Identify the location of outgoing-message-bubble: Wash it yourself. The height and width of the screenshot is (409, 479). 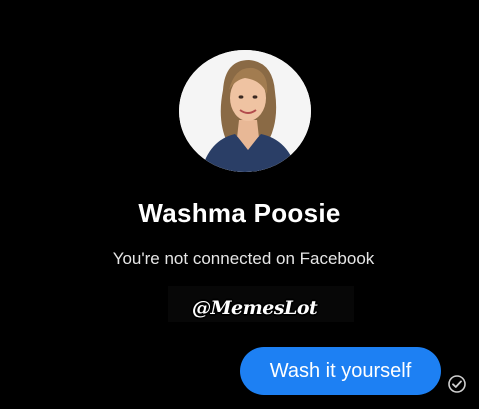
(340, 371).